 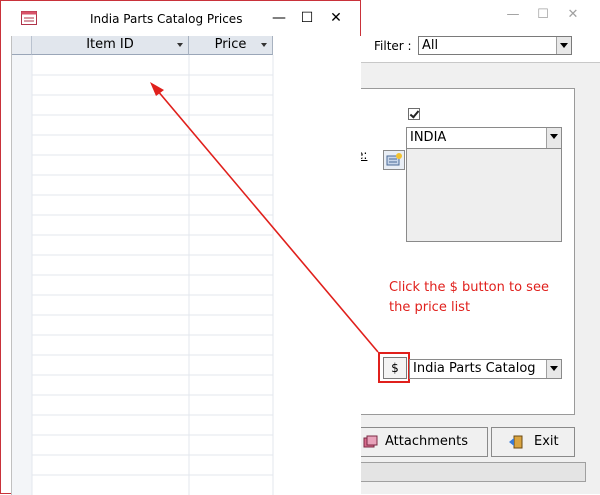 I want to click on price-button-highlight, so click(x=394, y=367).